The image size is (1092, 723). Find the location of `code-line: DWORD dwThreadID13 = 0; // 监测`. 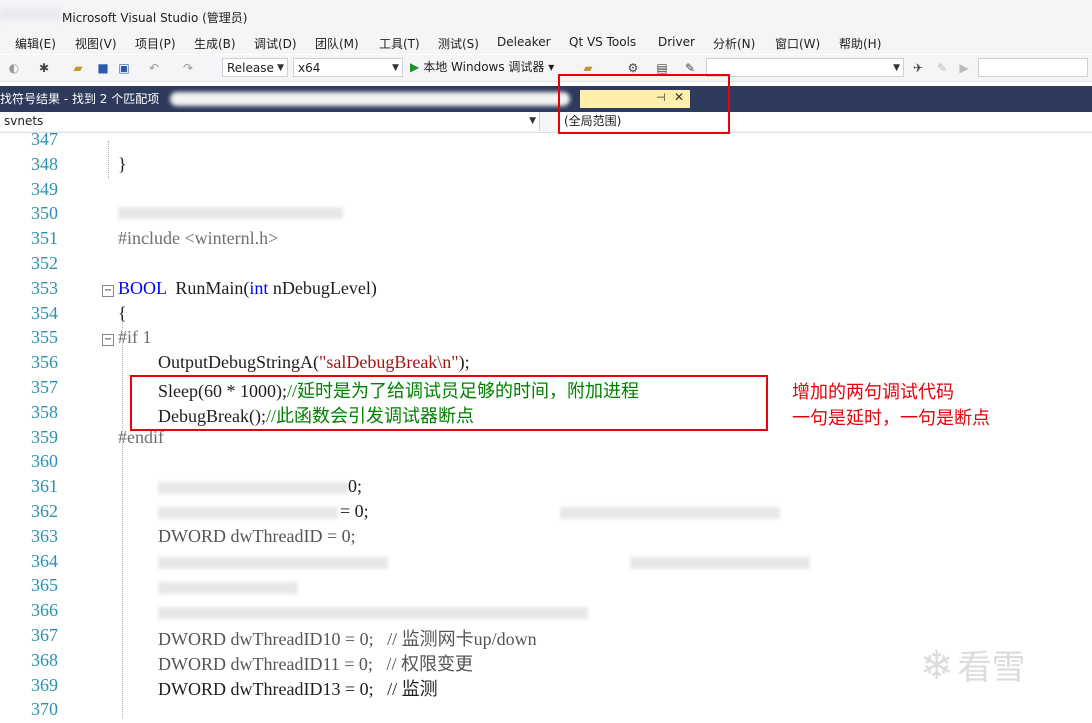

code-line: DWORD dwThreadID13 = 0; // 监测 is located at coordinates (298, 689).